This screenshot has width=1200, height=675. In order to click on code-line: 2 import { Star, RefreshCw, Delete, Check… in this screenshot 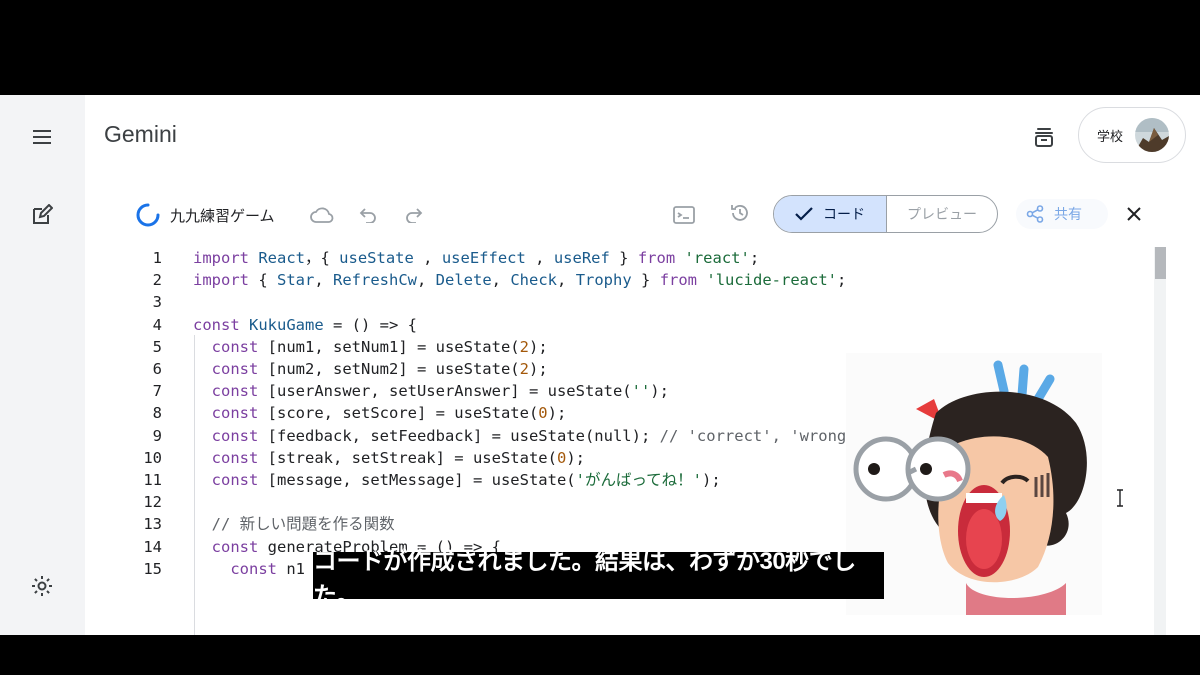, I will do `click(634, 280)`.